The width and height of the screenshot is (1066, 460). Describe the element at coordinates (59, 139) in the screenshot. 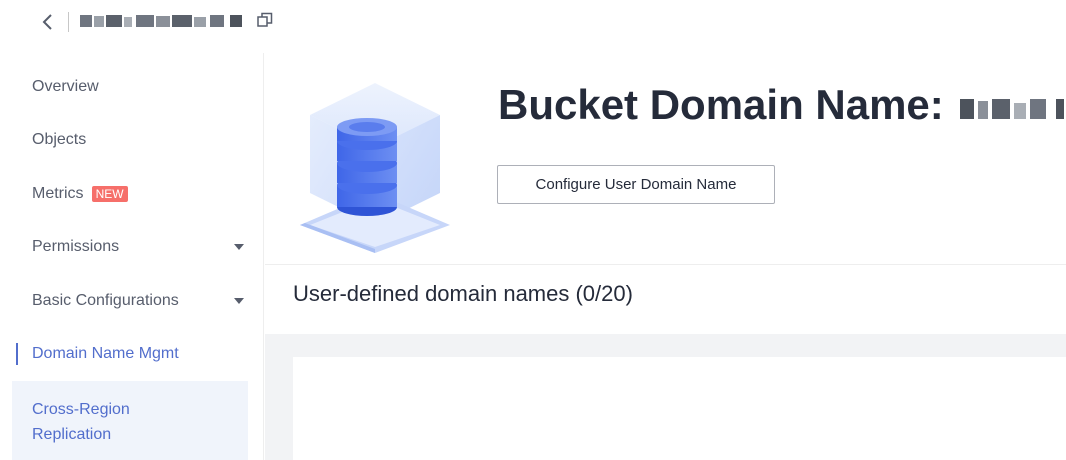

I see `sidebar-item-label: Objects` at that location.